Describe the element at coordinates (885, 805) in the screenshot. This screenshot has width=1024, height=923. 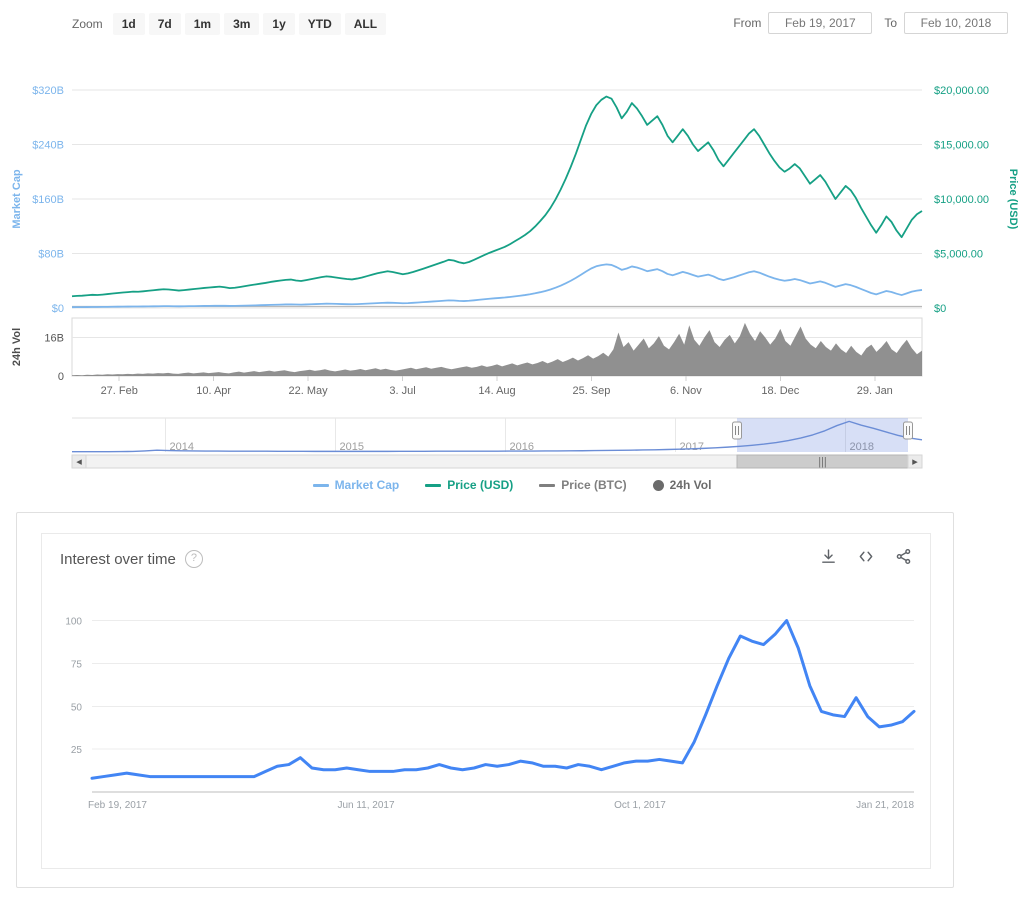
I see `trends-x-tick-label: Jan 21, 2018` at that location.